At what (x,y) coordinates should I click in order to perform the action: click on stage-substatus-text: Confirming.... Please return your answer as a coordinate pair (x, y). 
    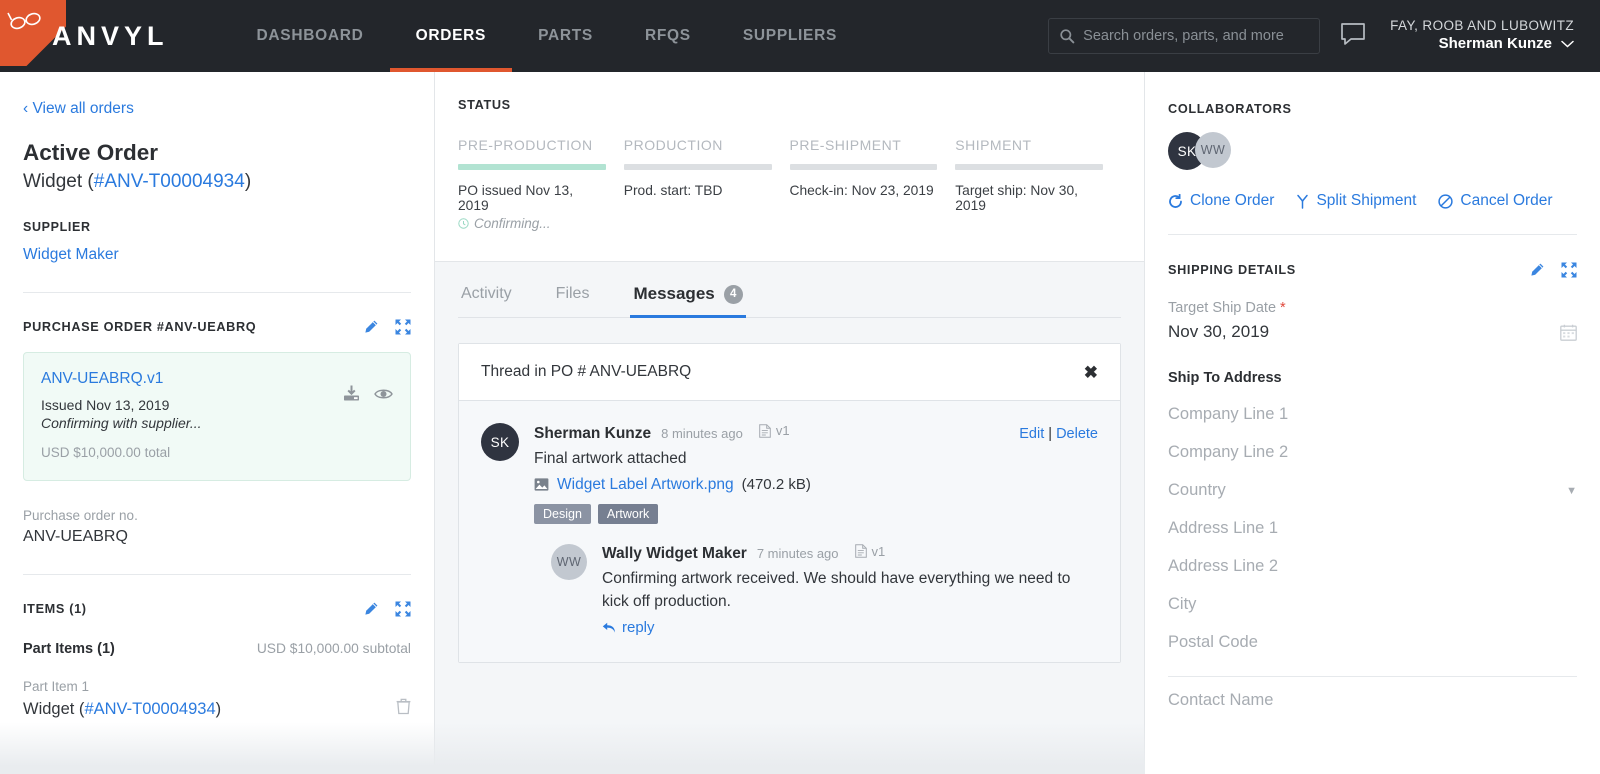
    Looking at the image, I should click on (512, 223).